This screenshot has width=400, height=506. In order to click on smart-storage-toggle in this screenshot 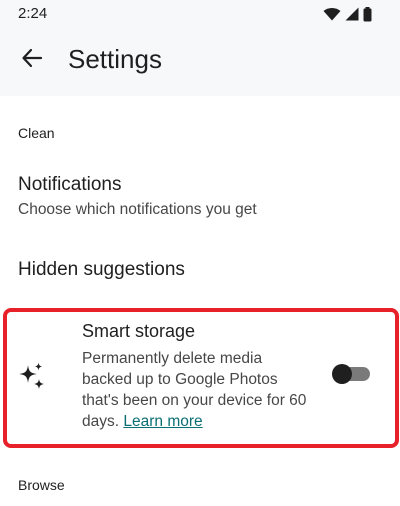, I will do `click(351, 374)`.